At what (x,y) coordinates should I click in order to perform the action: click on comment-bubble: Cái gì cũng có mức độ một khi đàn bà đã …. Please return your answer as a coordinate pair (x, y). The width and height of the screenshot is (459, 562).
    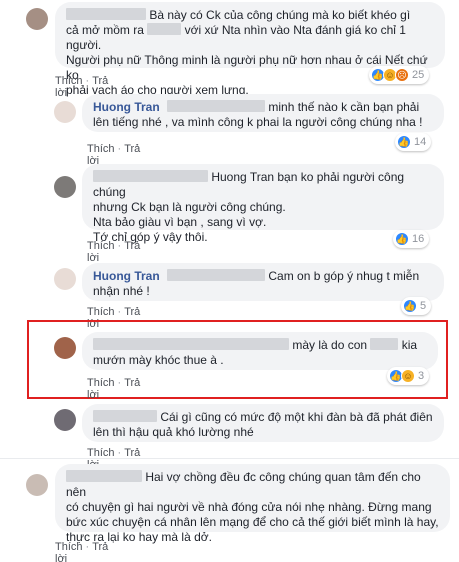
    Looking at the image, I should click on (263, 423).